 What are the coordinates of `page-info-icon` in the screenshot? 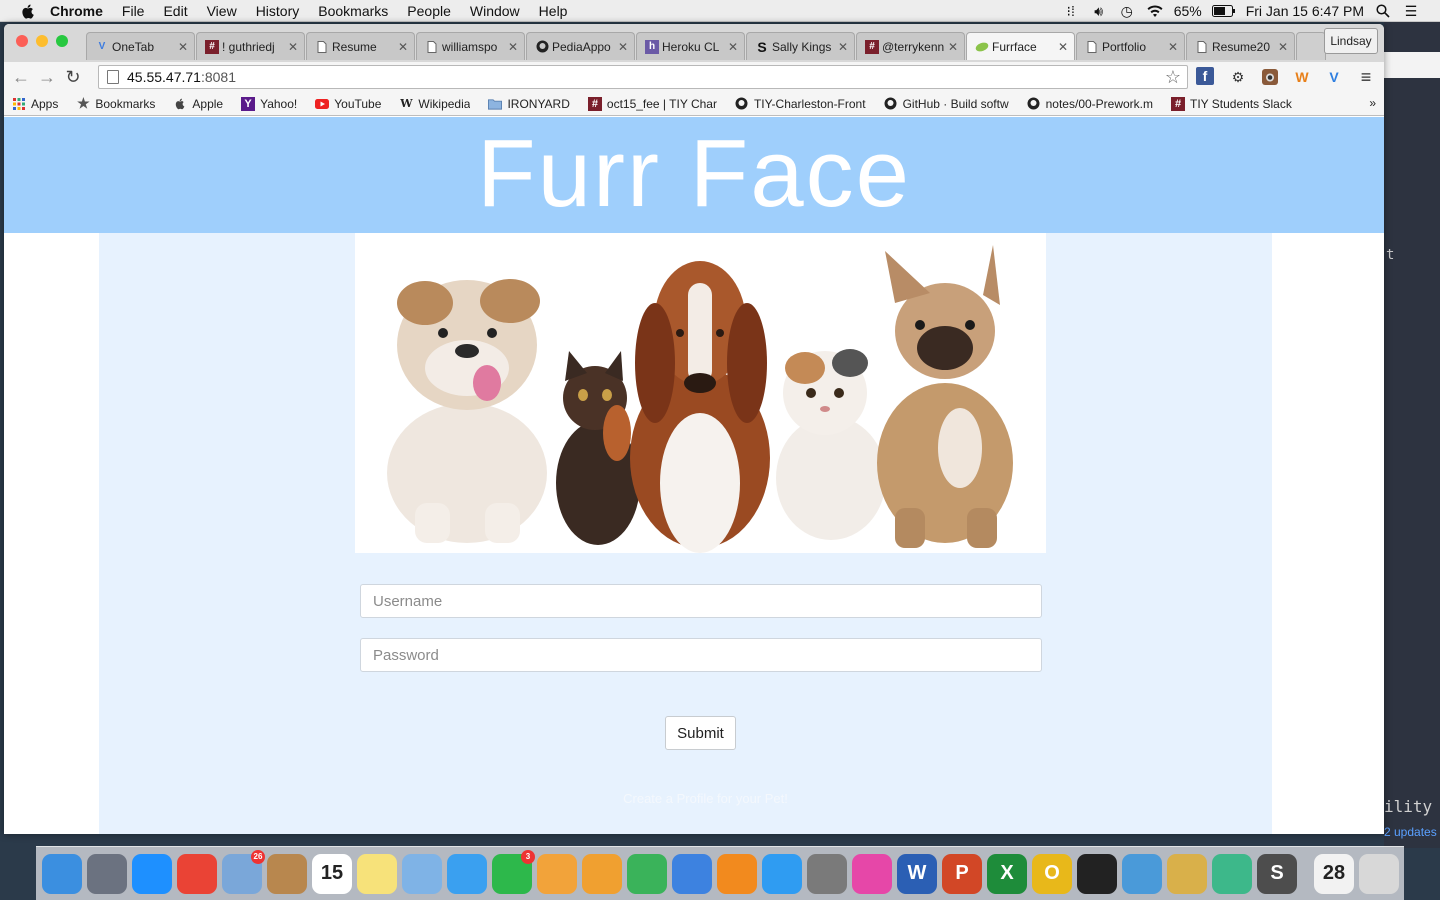 It's located at (113, 77).